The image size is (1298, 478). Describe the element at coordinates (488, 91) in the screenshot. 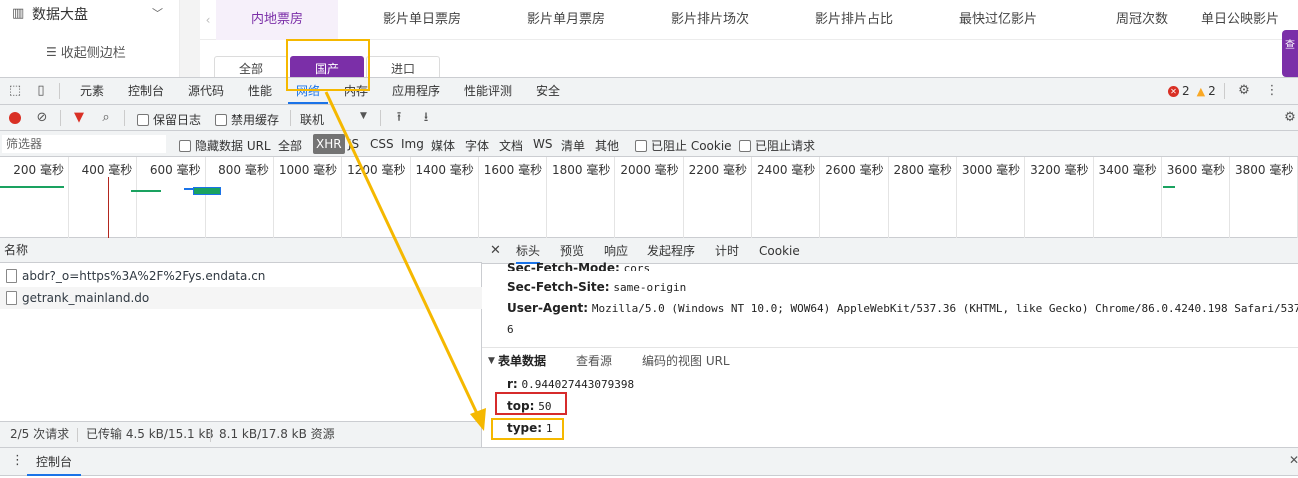

I see `tab-lighthouse: 性能评测` at that location.